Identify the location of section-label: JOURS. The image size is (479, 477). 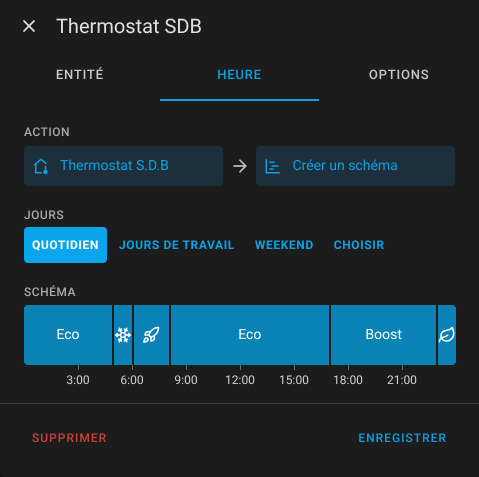
(45, 215).